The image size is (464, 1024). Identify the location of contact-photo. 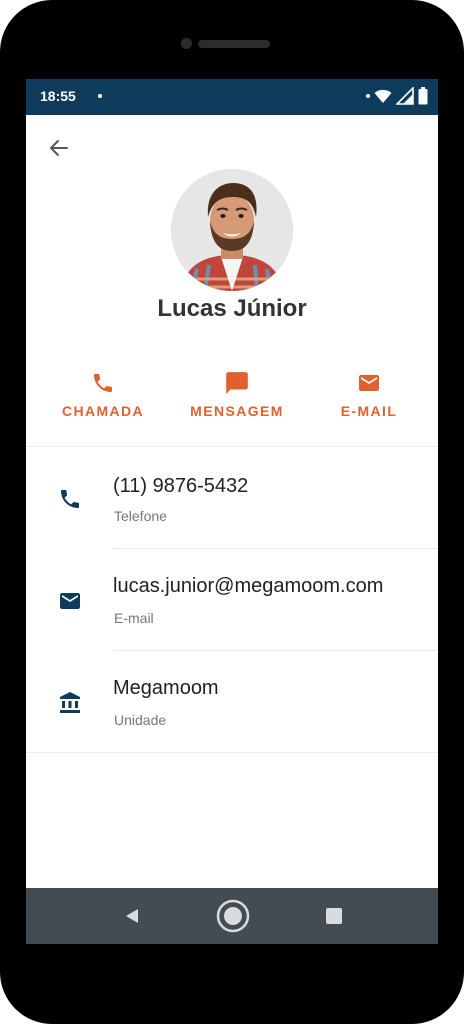
(232, 230).